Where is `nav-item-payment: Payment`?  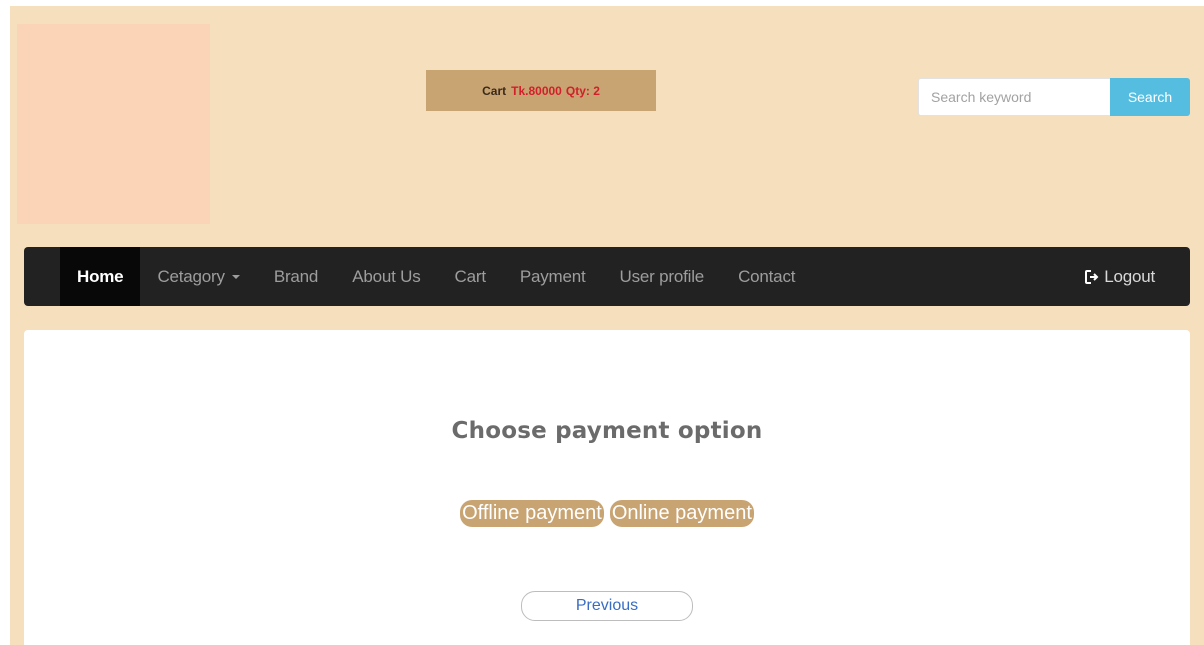
nav-item-payment: Payment is located at coordinates (553, 276).